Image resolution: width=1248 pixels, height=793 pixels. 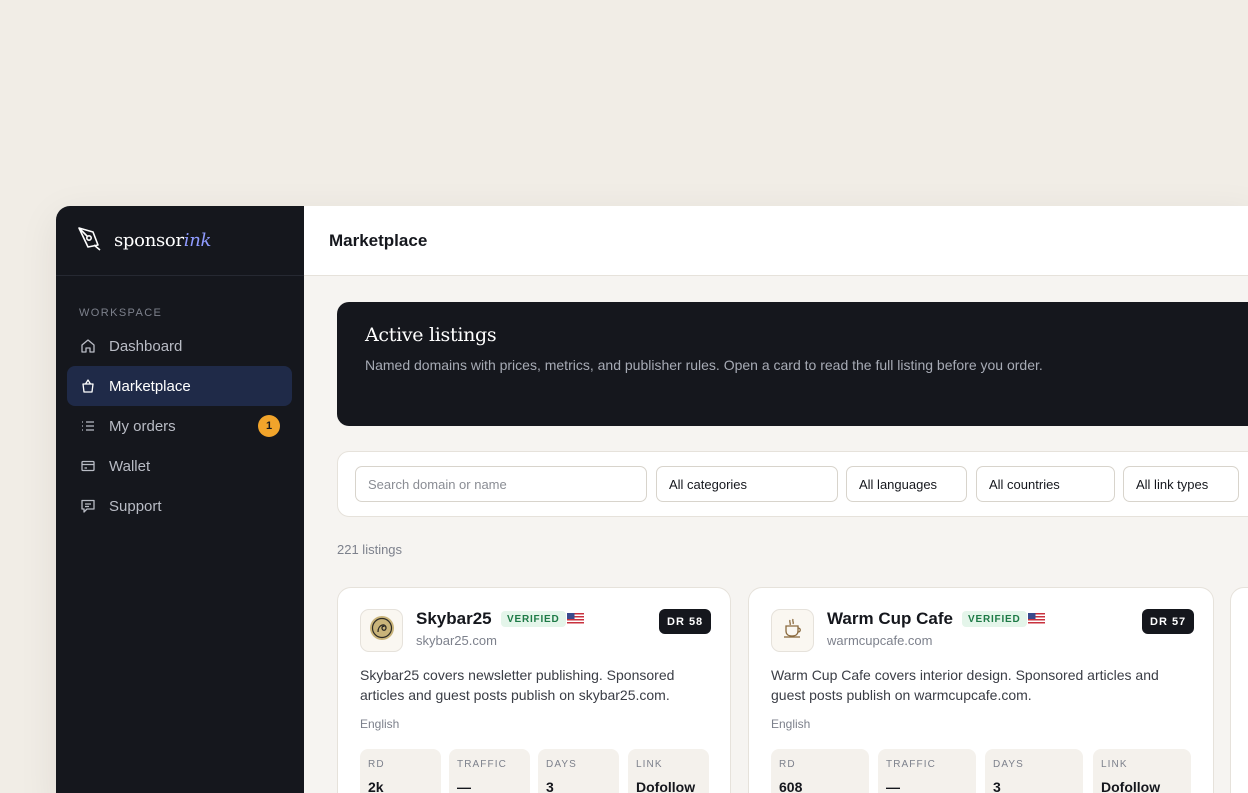 What do you see at coordinates (376, 786) in the screenshot?
I see `stat-value: 2k` at bounding box center [376, 786].